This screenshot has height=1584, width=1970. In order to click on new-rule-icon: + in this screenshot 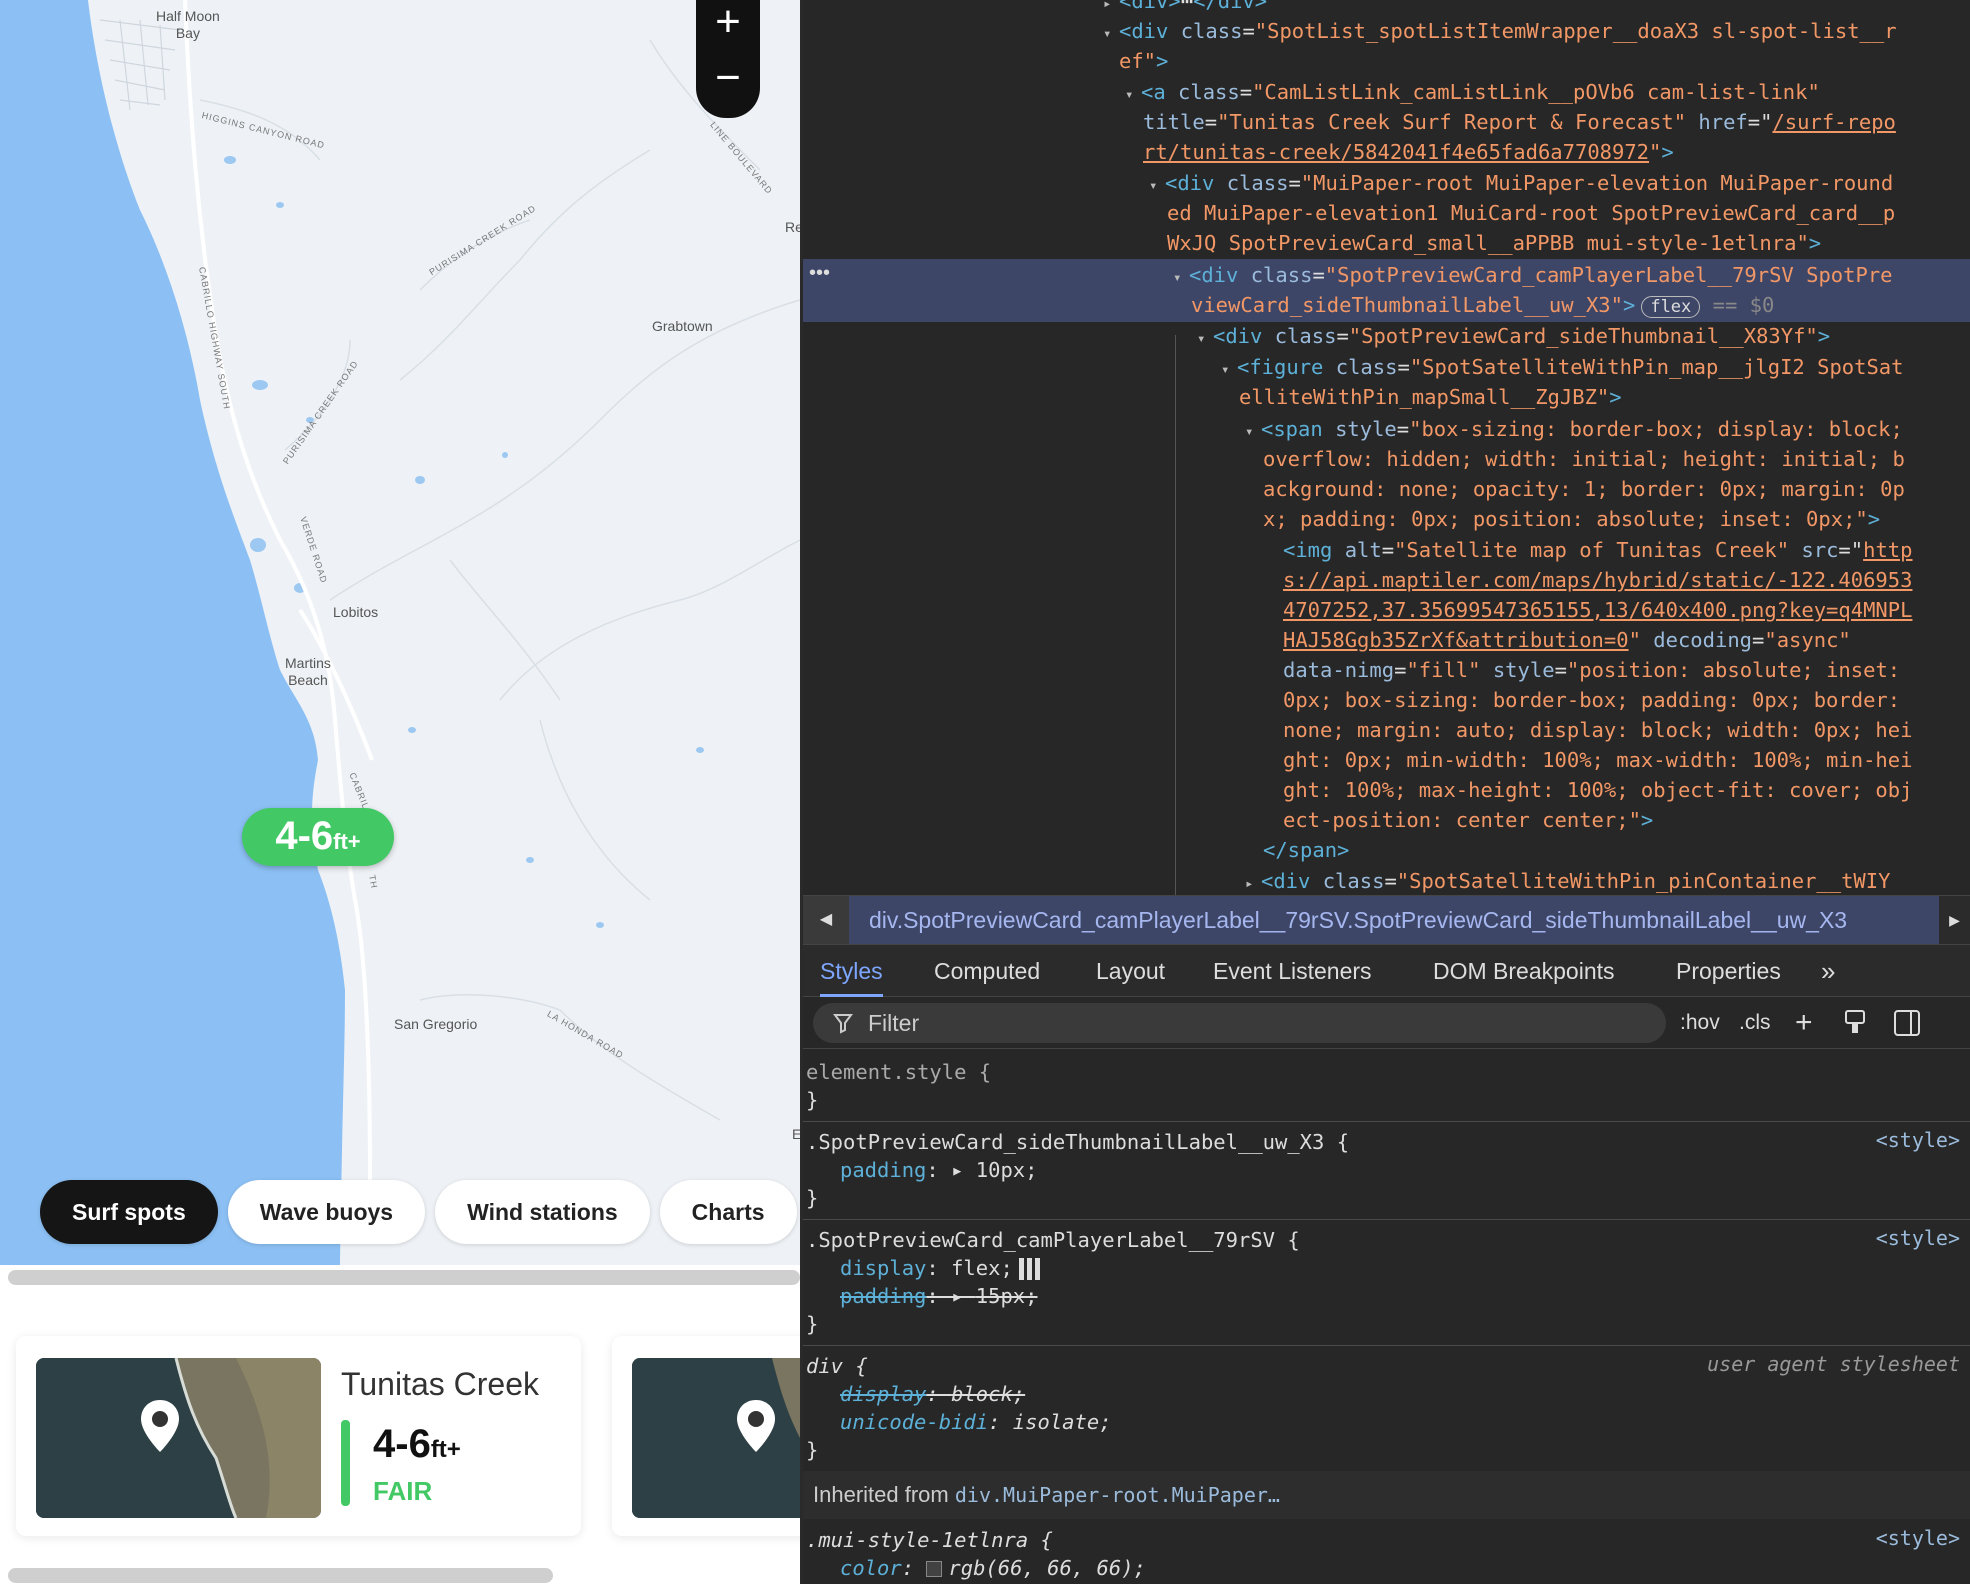, I will do `click(1804, 1023)`.